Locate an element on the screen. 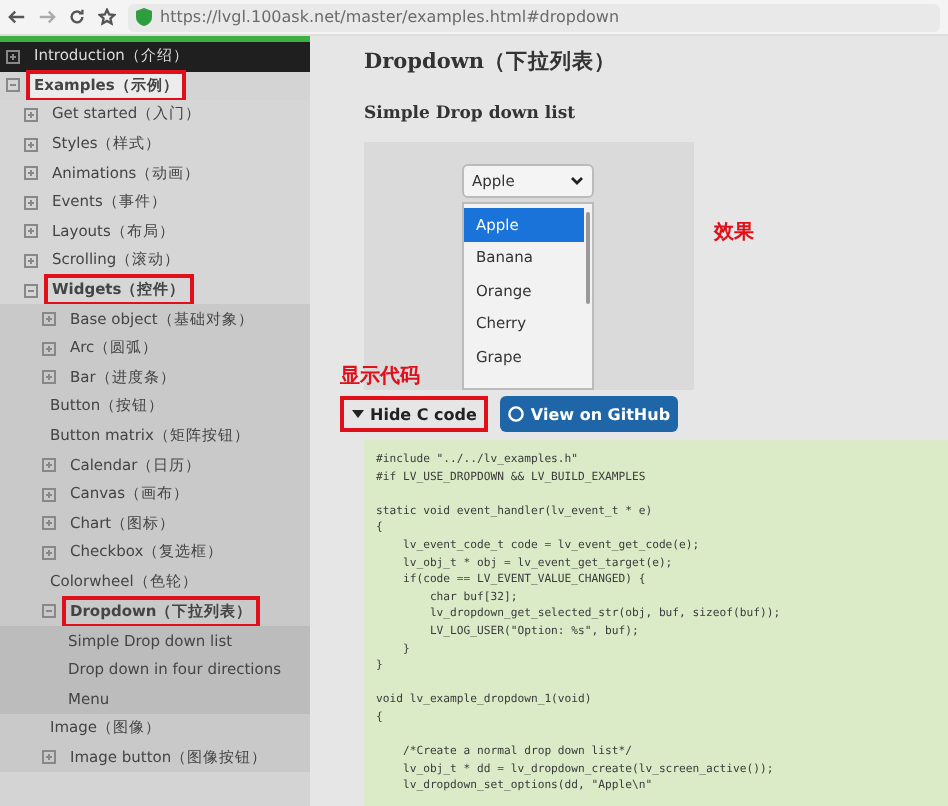  github-button: View on GitHub is located at coordinates (589, 414).